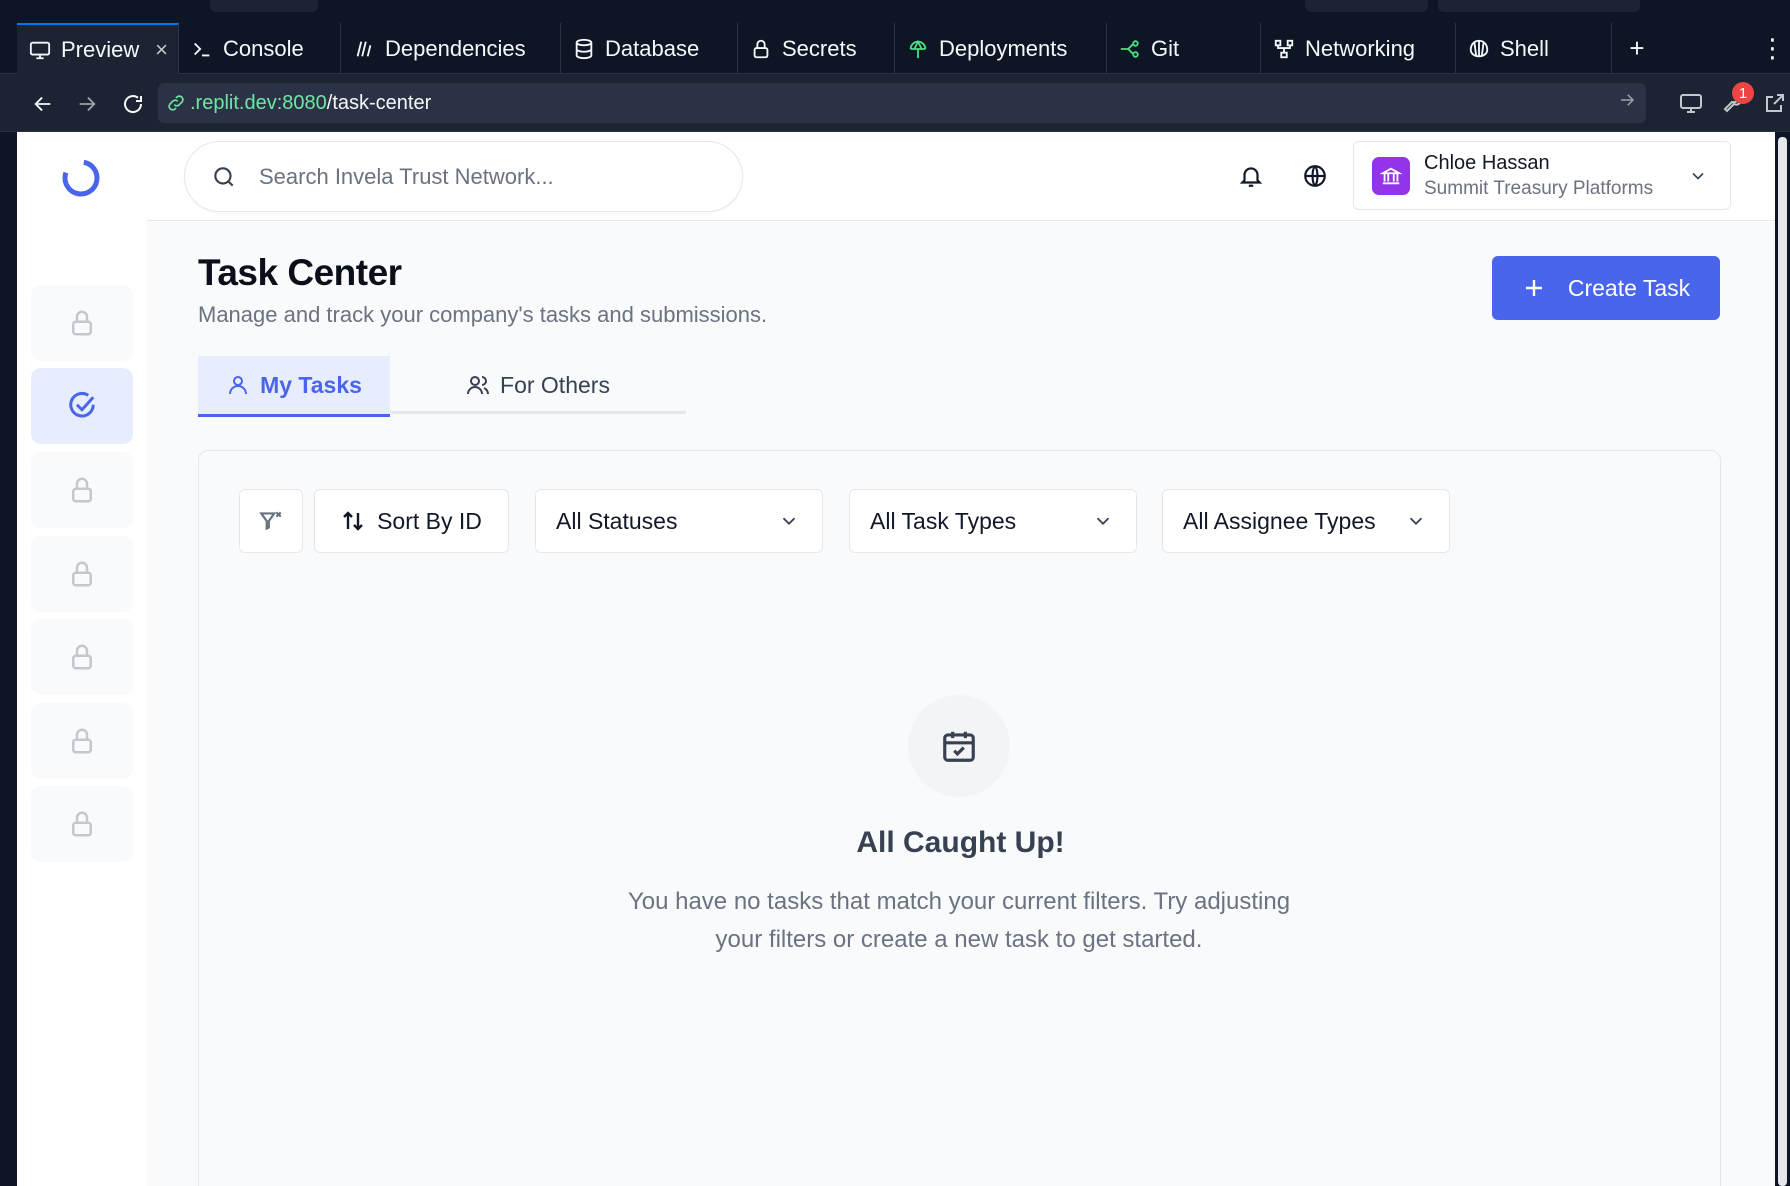 The width and height of the screenshot is (1790, 1186). Describe the element at coordinates (8, 659) in the screenshot. I see `ide-left-edge` at that location.